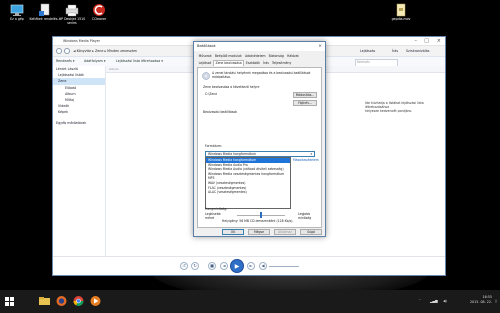 Image resolution: width=500 pixels, height=313 pixels. I want to click on repeat-icon: ↻, so click(195, 266).